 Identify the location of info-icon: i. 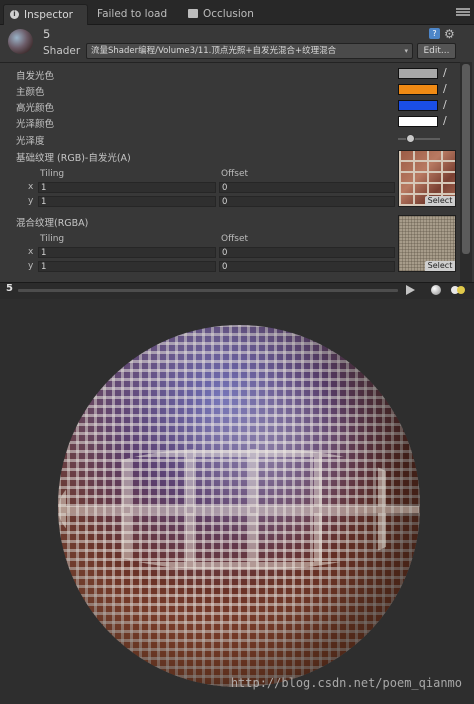
(14, 14).